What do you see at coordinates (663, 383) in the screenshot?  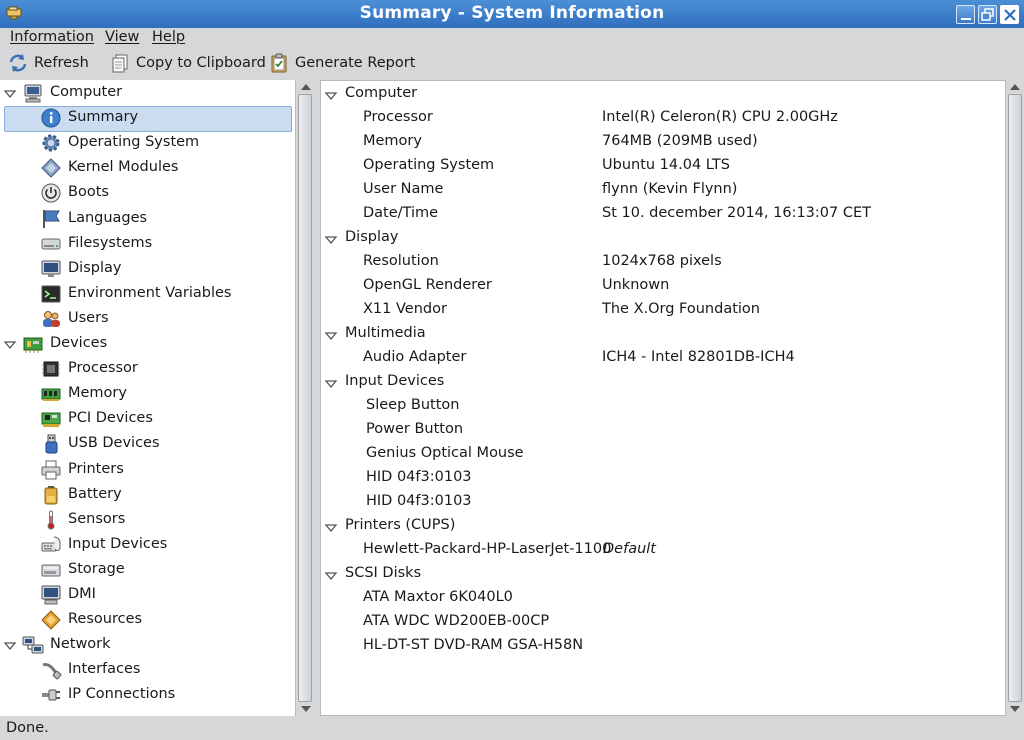 I see `details-section-header: Input Devices` at bounding box center [663, 383].